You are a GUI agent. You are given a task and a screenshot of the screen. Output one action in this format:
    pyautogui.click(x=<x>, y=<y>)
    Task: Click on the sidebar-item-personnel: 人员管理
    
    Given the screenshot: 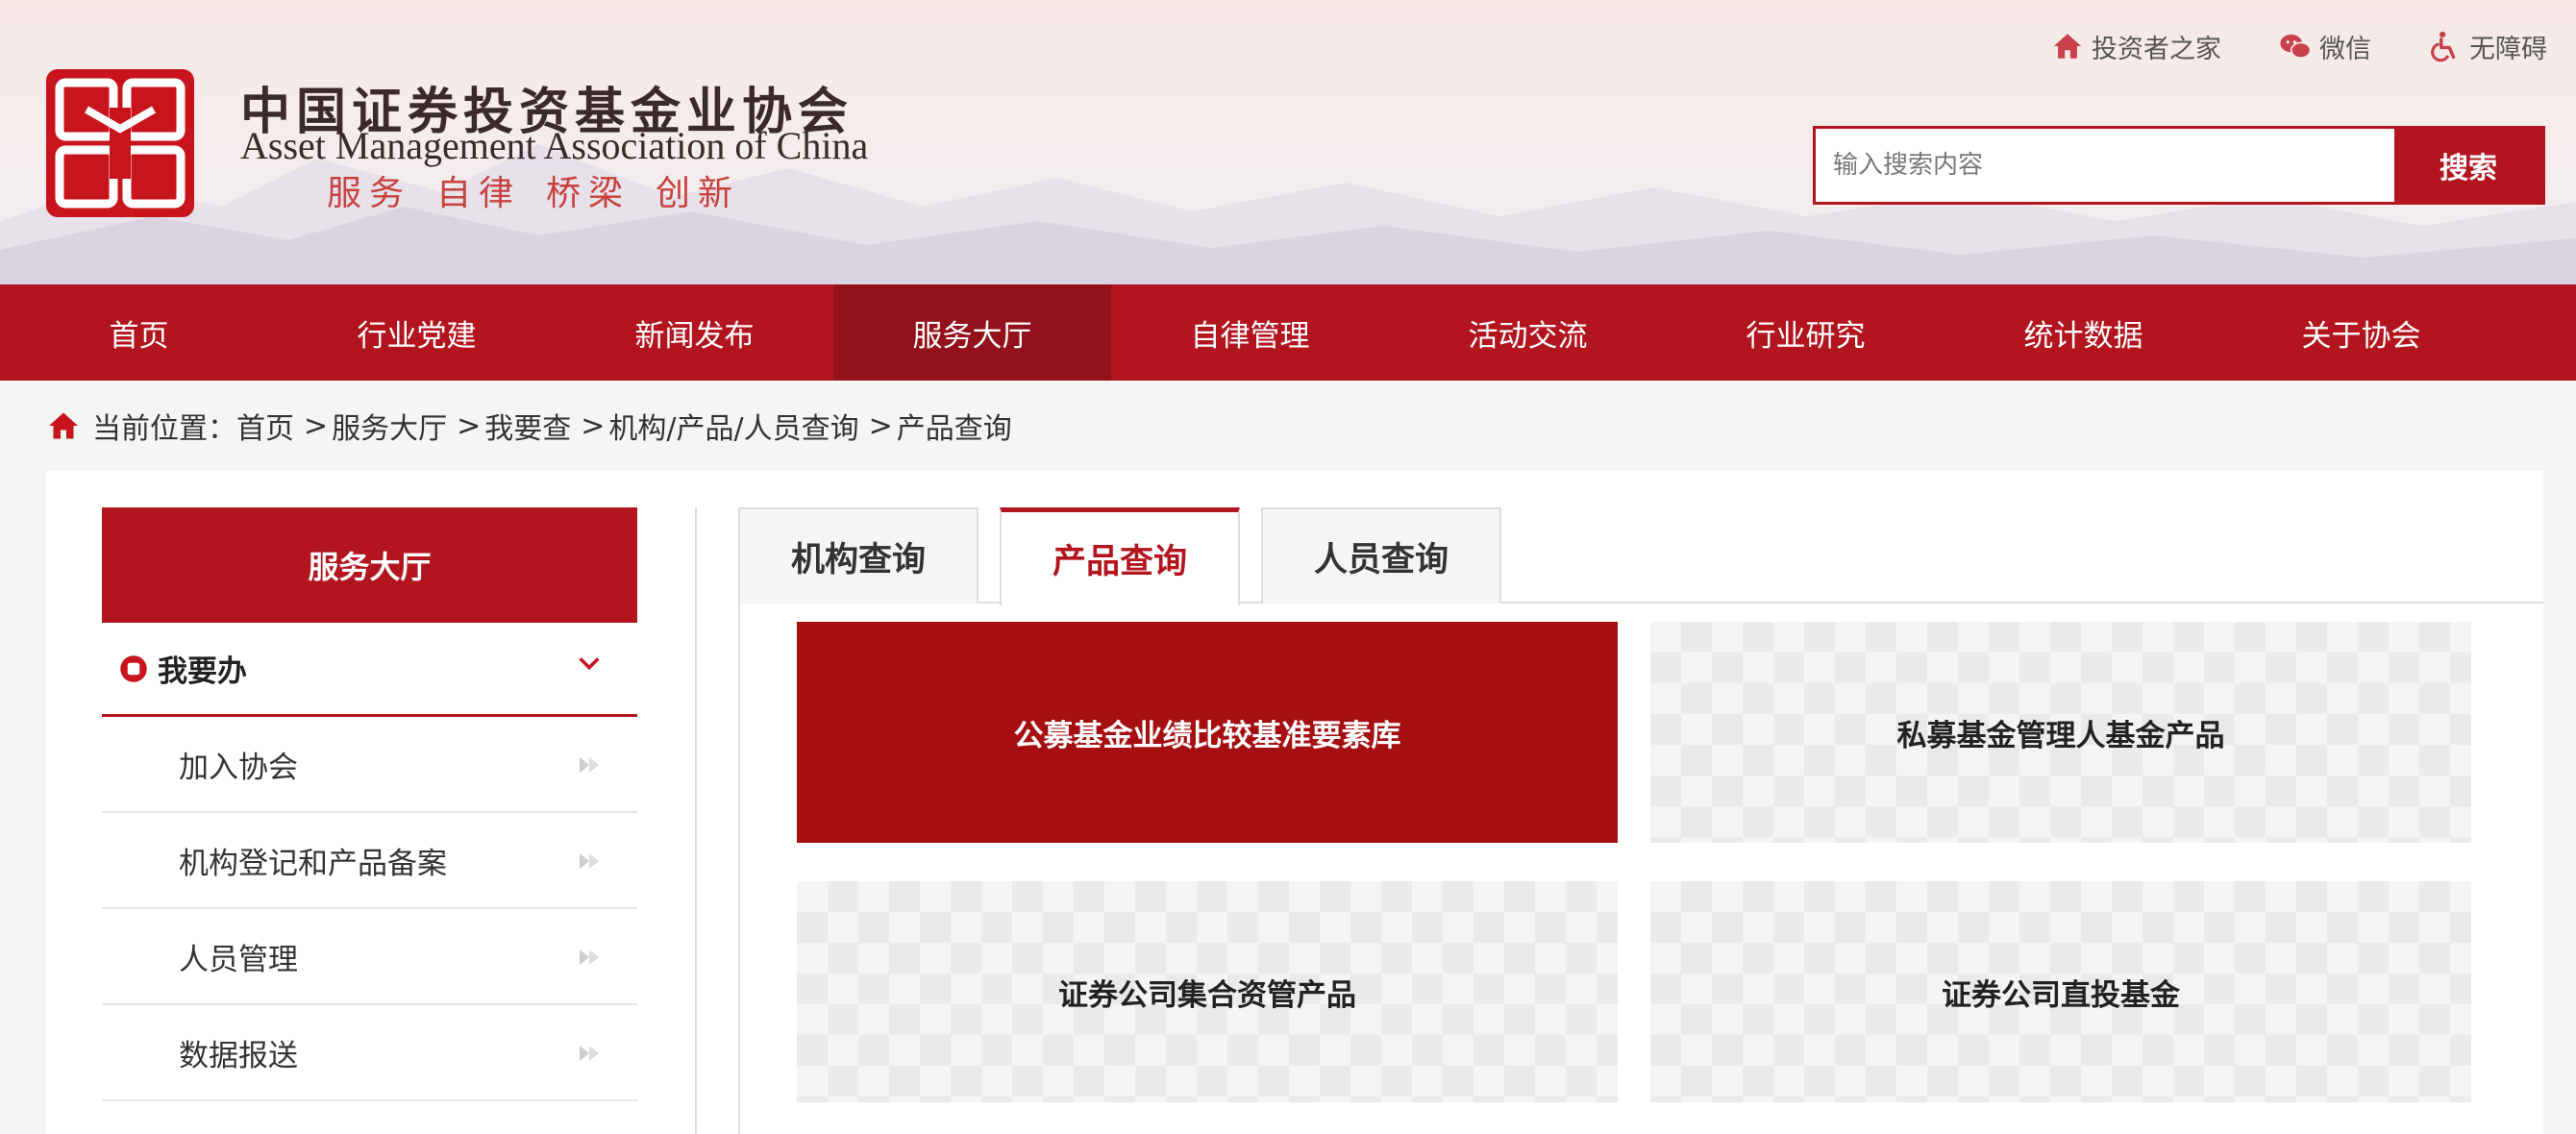 What is the action you would take?
    pyautogui.click(x=370, y=957)
    